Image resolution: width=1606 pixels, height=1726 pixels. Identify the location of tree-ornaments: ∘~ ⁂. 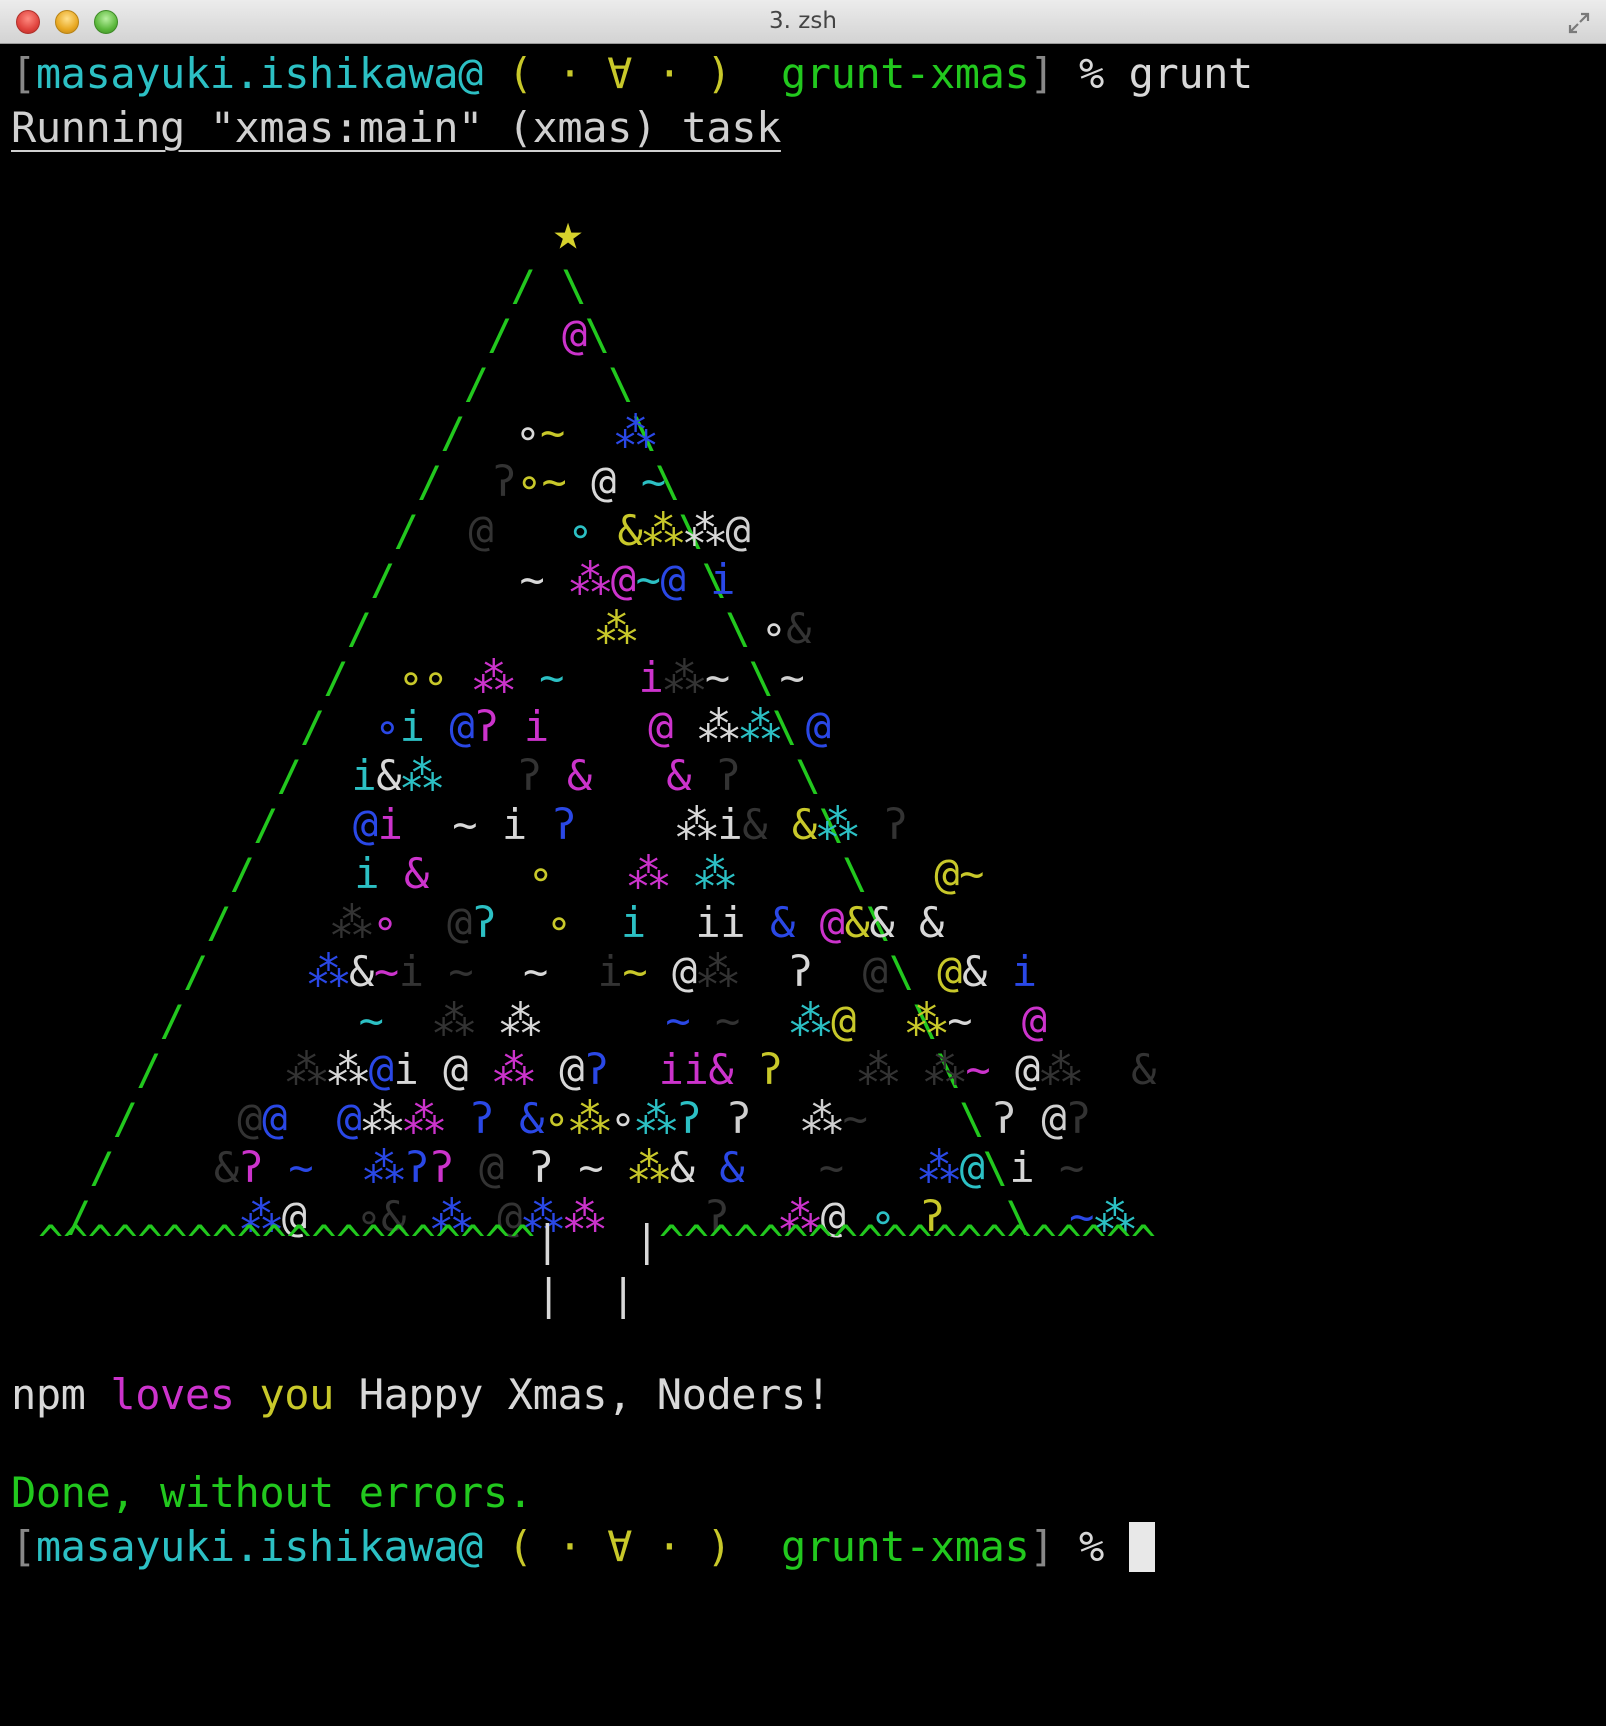
(586, 432).